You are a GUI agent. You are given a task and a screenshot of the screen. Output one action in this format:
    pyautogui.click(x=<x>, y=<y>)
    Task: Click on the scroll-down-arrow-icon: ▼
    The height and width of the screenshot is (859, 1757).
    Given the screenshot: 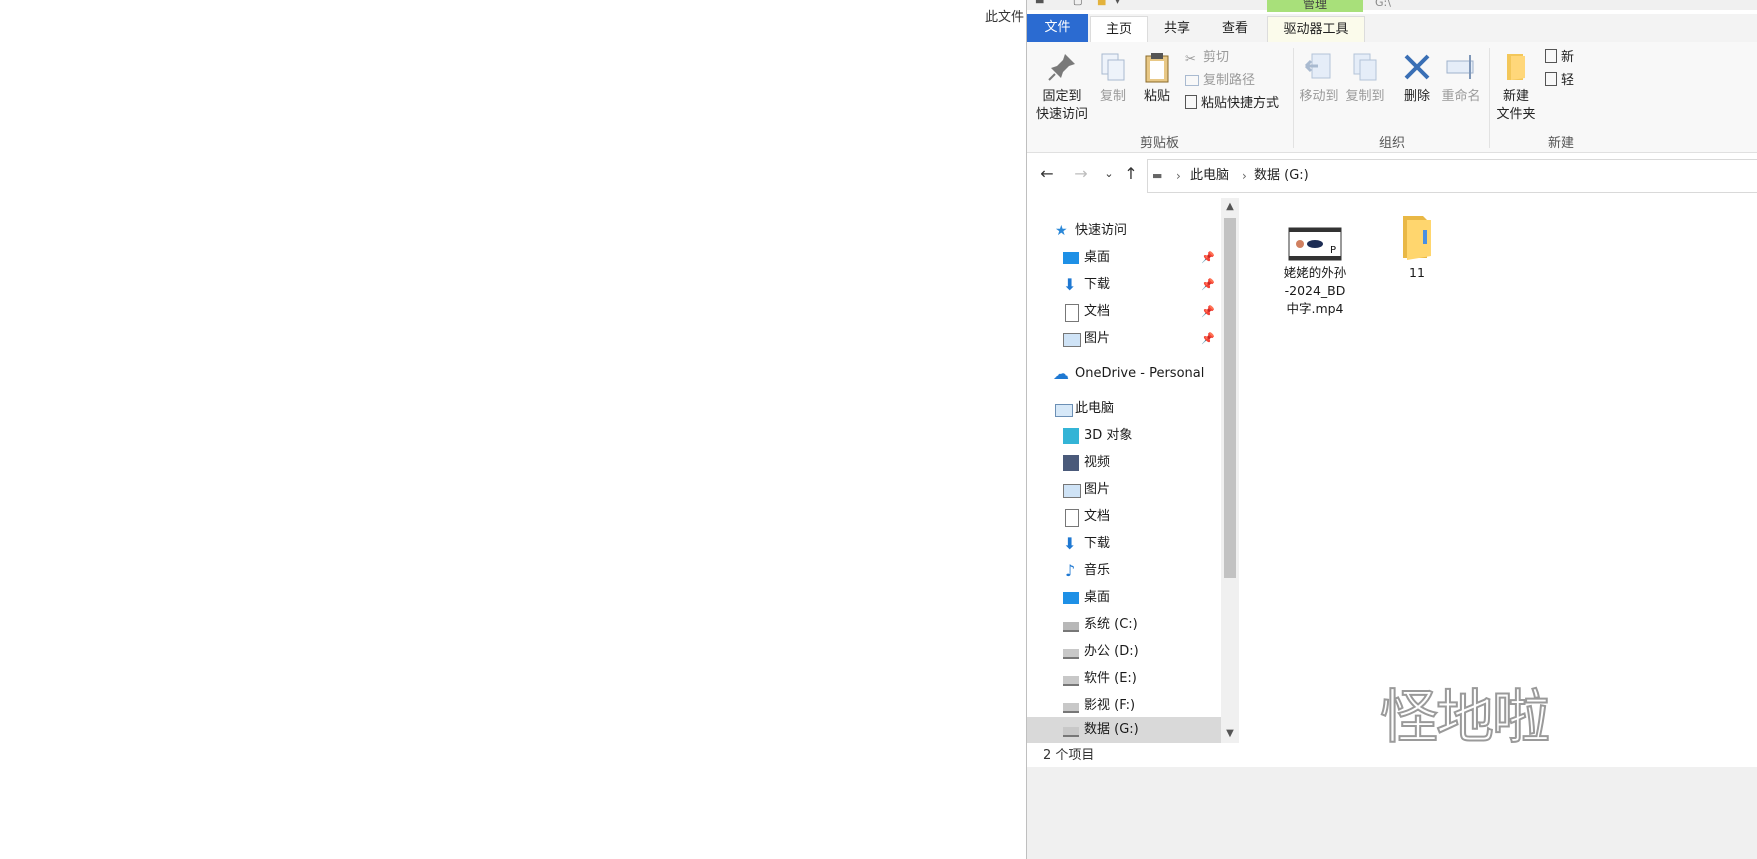 What is the action you would take?
    pyautogui.click(x=1230, y=734)
    